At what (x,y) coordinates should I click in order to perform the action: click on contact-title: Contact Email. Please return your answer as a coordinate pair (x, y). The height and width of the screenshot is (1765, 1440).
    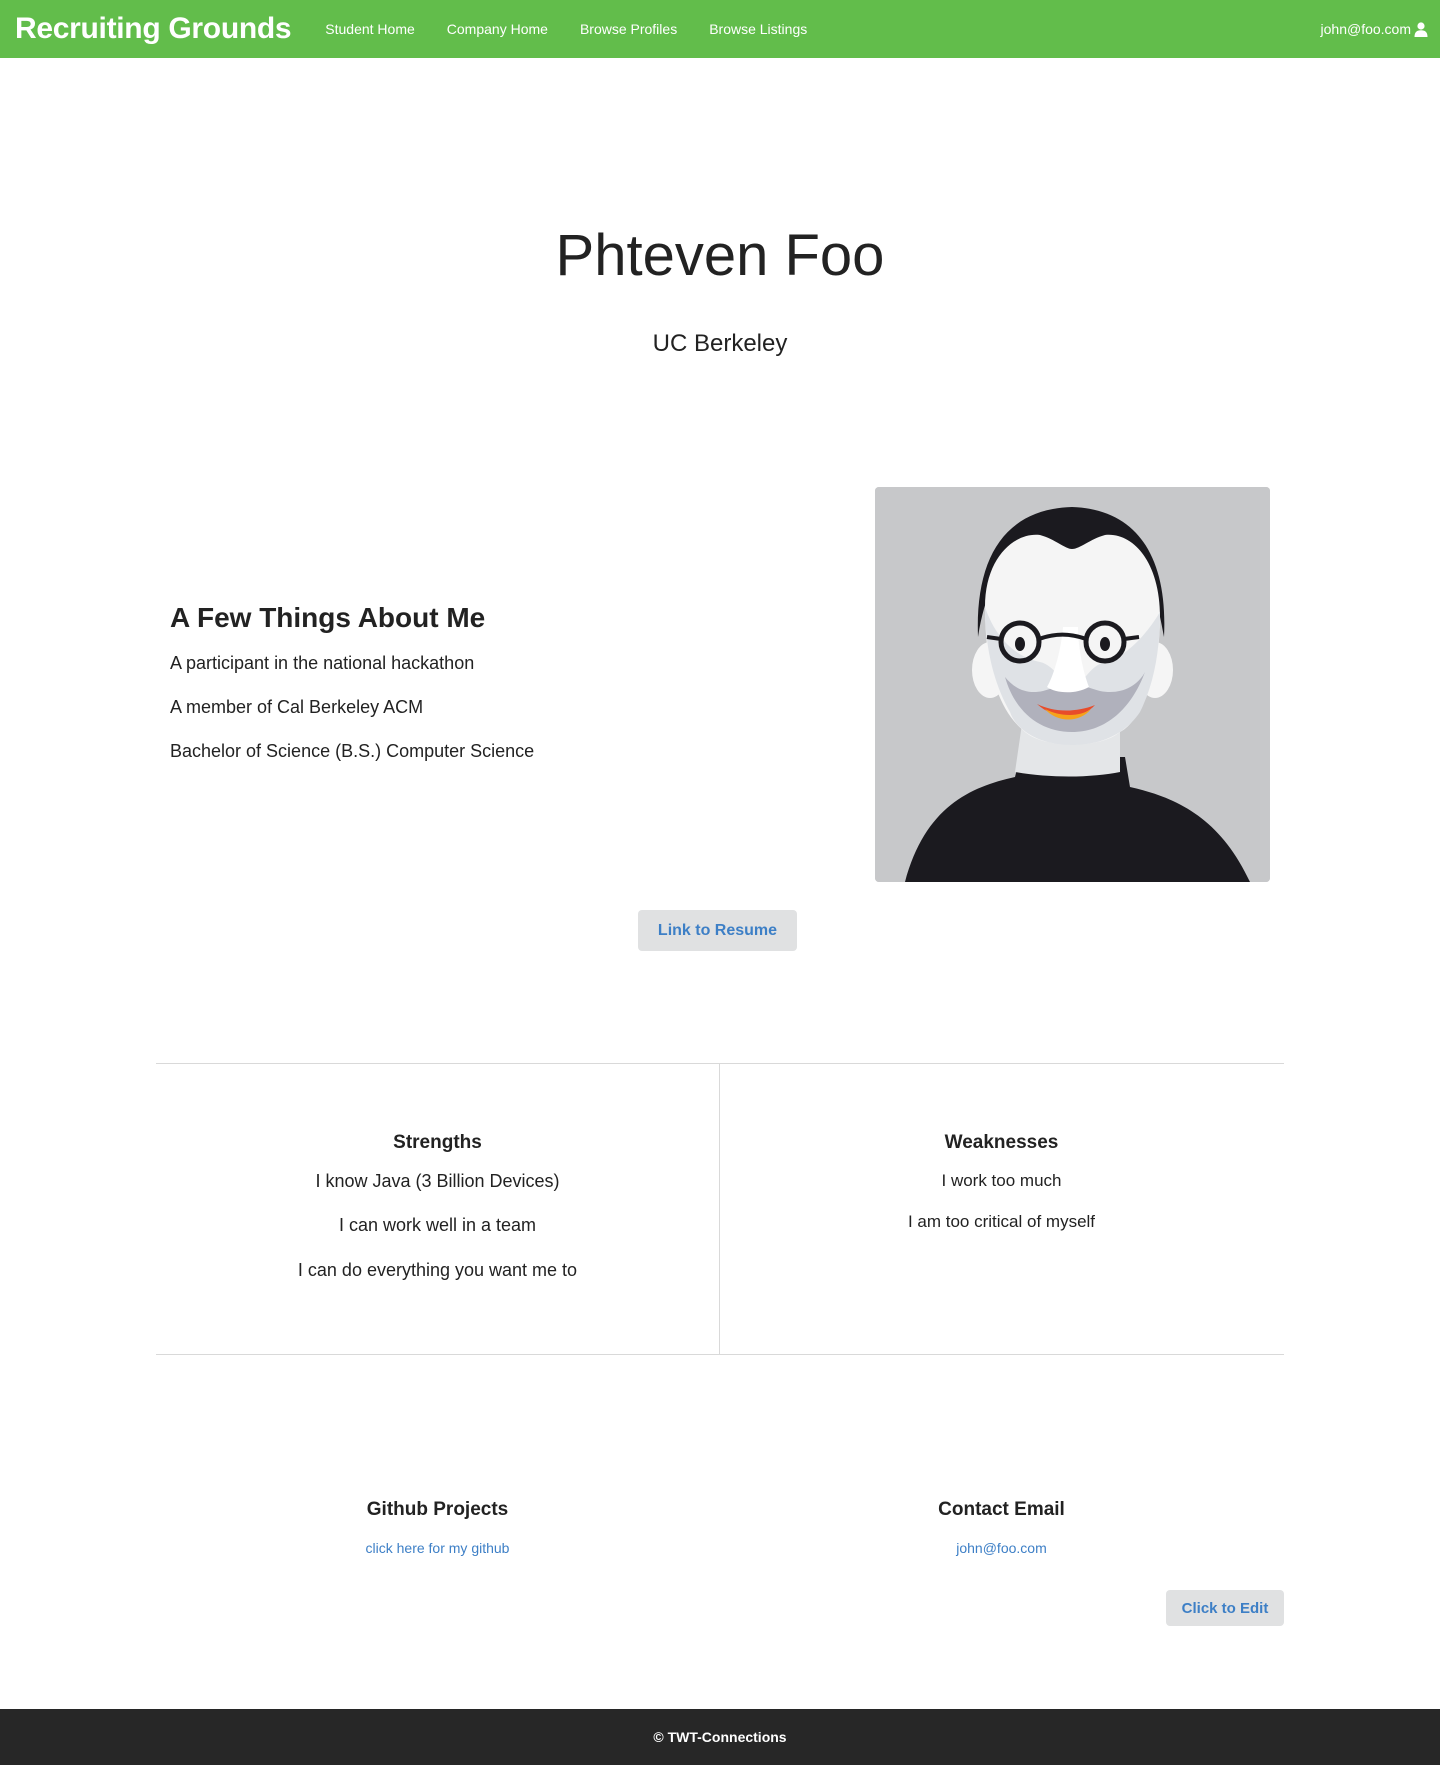
    Looking at the image, I should click on (1001, 1509).